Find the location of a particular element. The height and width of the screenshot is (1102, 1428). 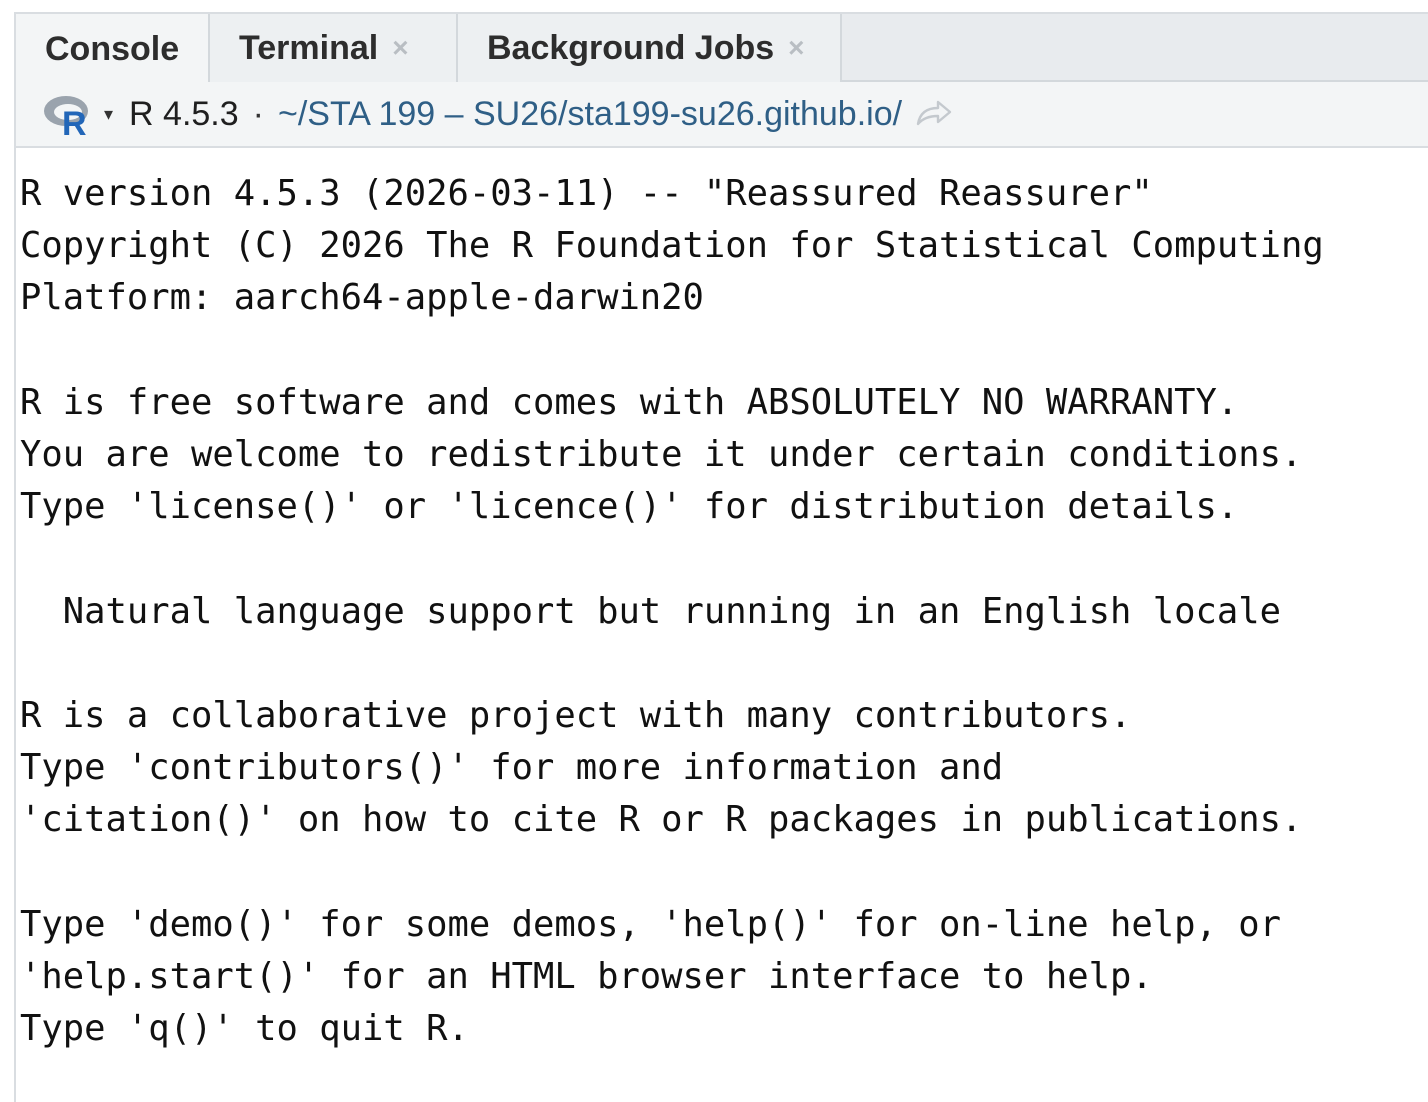

tab-bar: Console Terminal × Background Jobs × is located at coordinates (722, 49).